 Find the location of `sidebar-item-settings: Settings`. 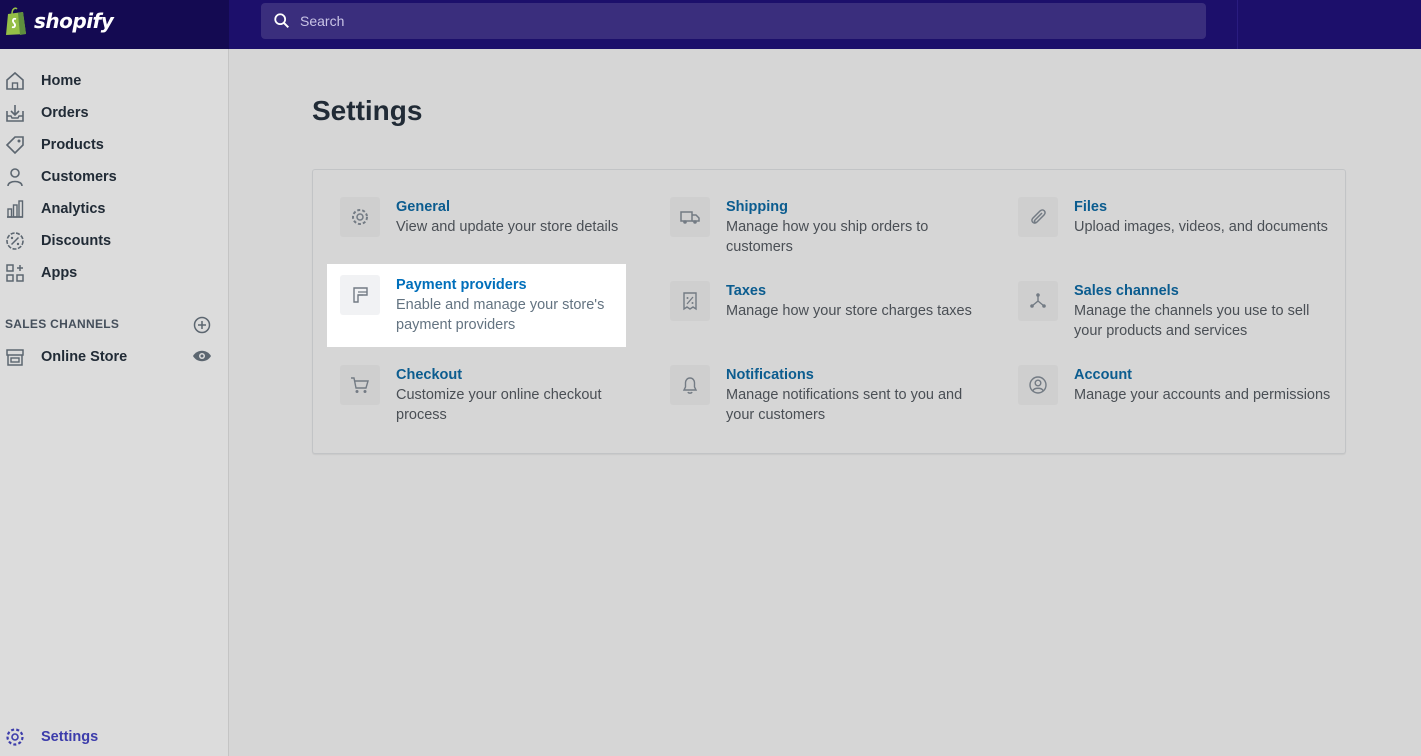

sidebar-item-settings: Settings is located at coordinates (114, 737).